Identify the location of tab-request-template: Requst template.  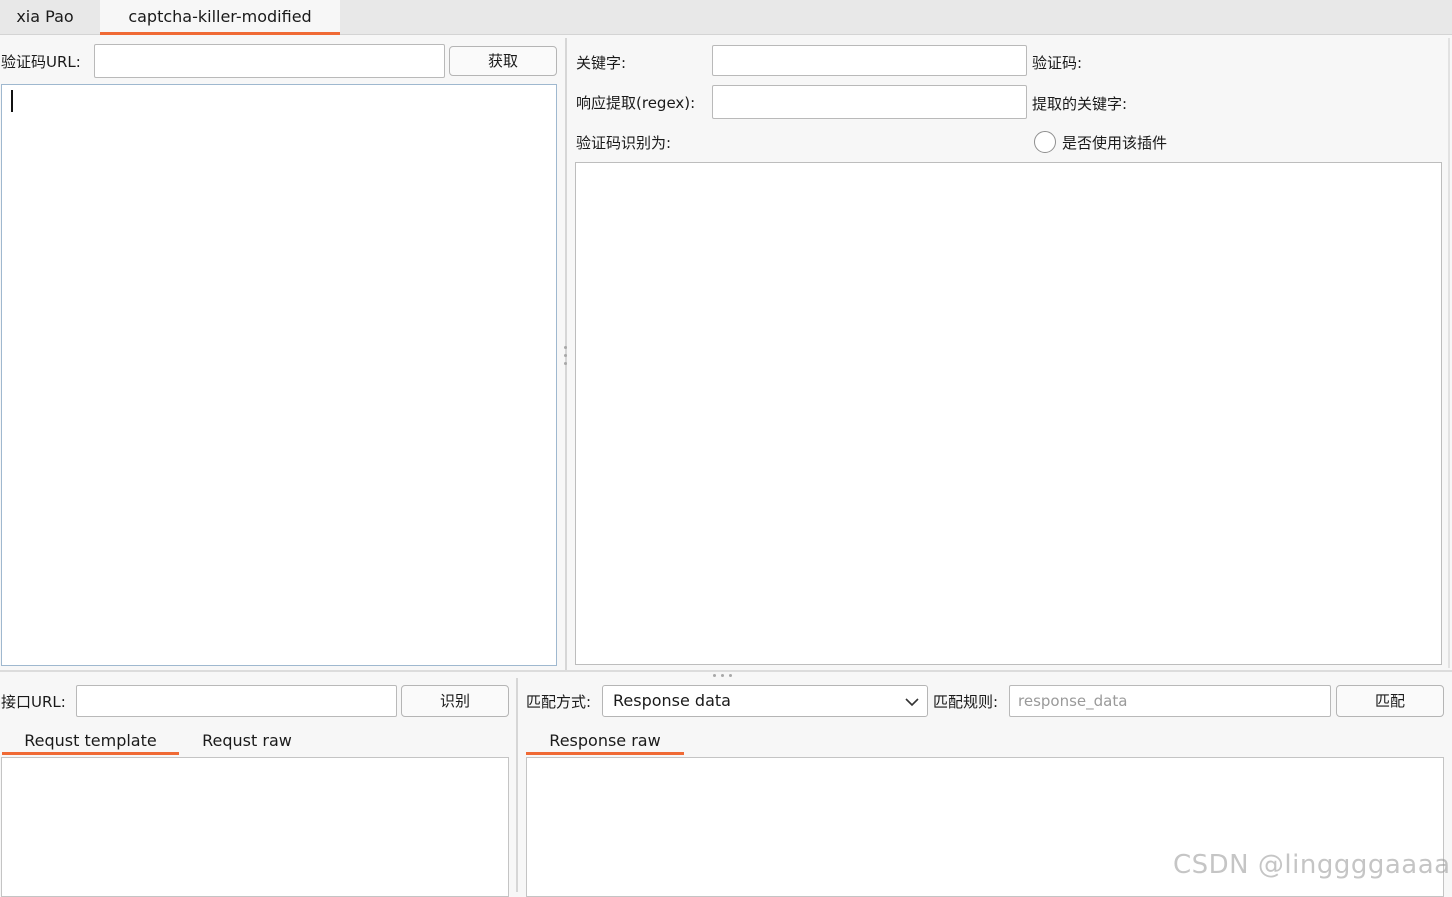
(90, 742).